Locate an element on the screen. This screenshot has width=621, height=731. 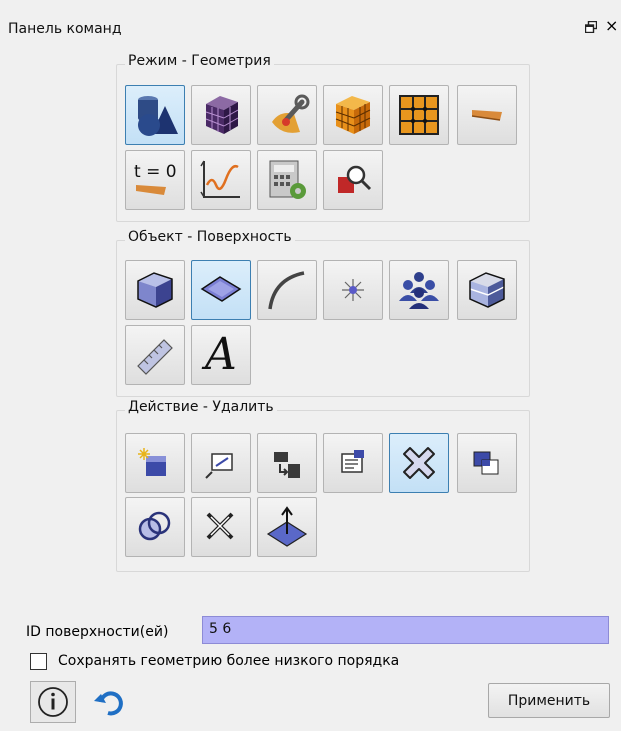
volume-cube-icon is located at coordinates (155, 290).